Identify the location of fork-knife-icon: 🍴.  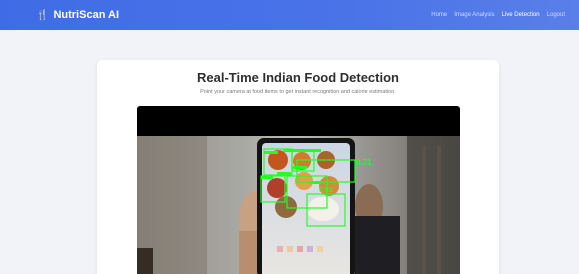
(42, 15).